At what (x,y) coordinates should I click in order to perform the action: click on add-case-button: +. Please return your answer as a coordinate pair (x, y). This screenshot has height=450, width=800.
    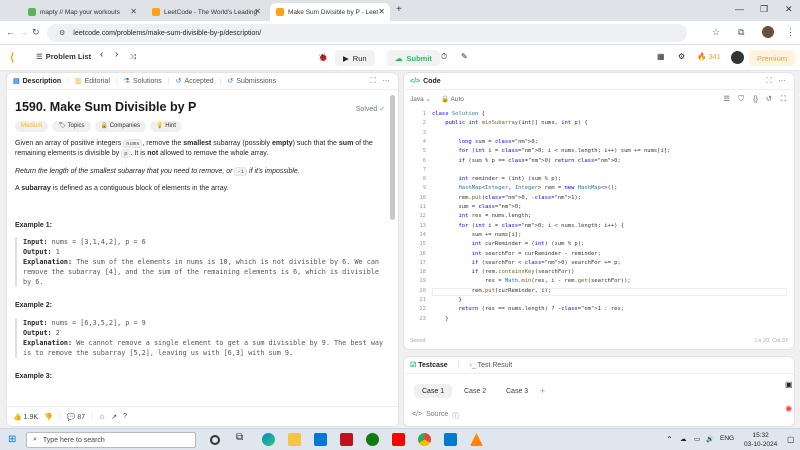
    Looking at the image, I should click on (542, 391).